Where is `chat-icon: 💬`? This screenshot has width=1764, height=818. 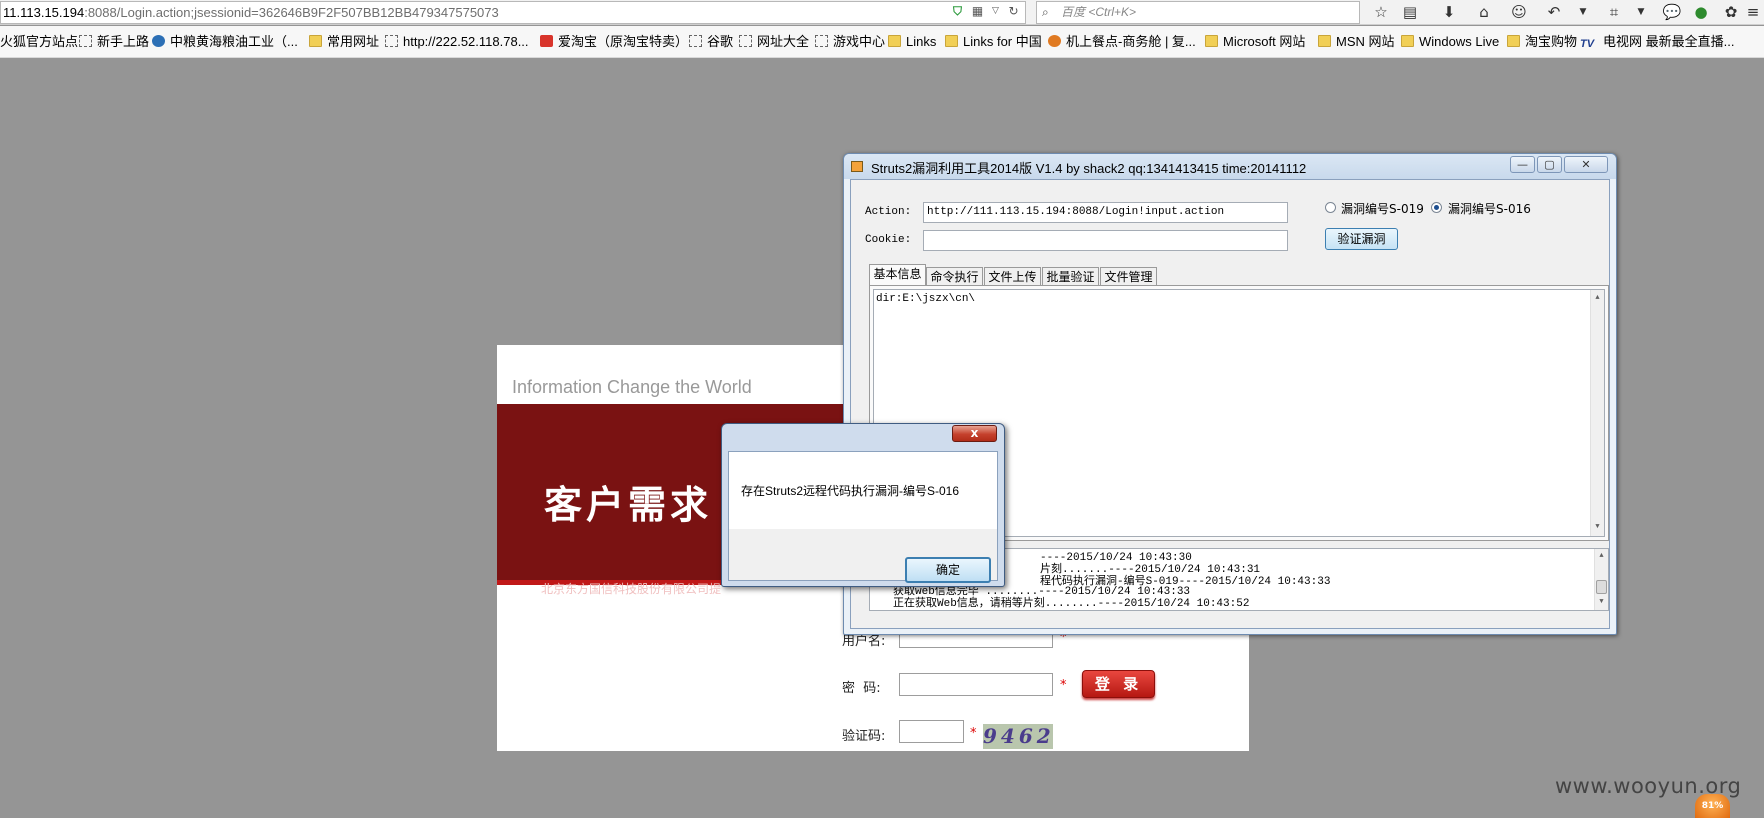
chat-icon: 💬 is located at coordinates (1672, 12).